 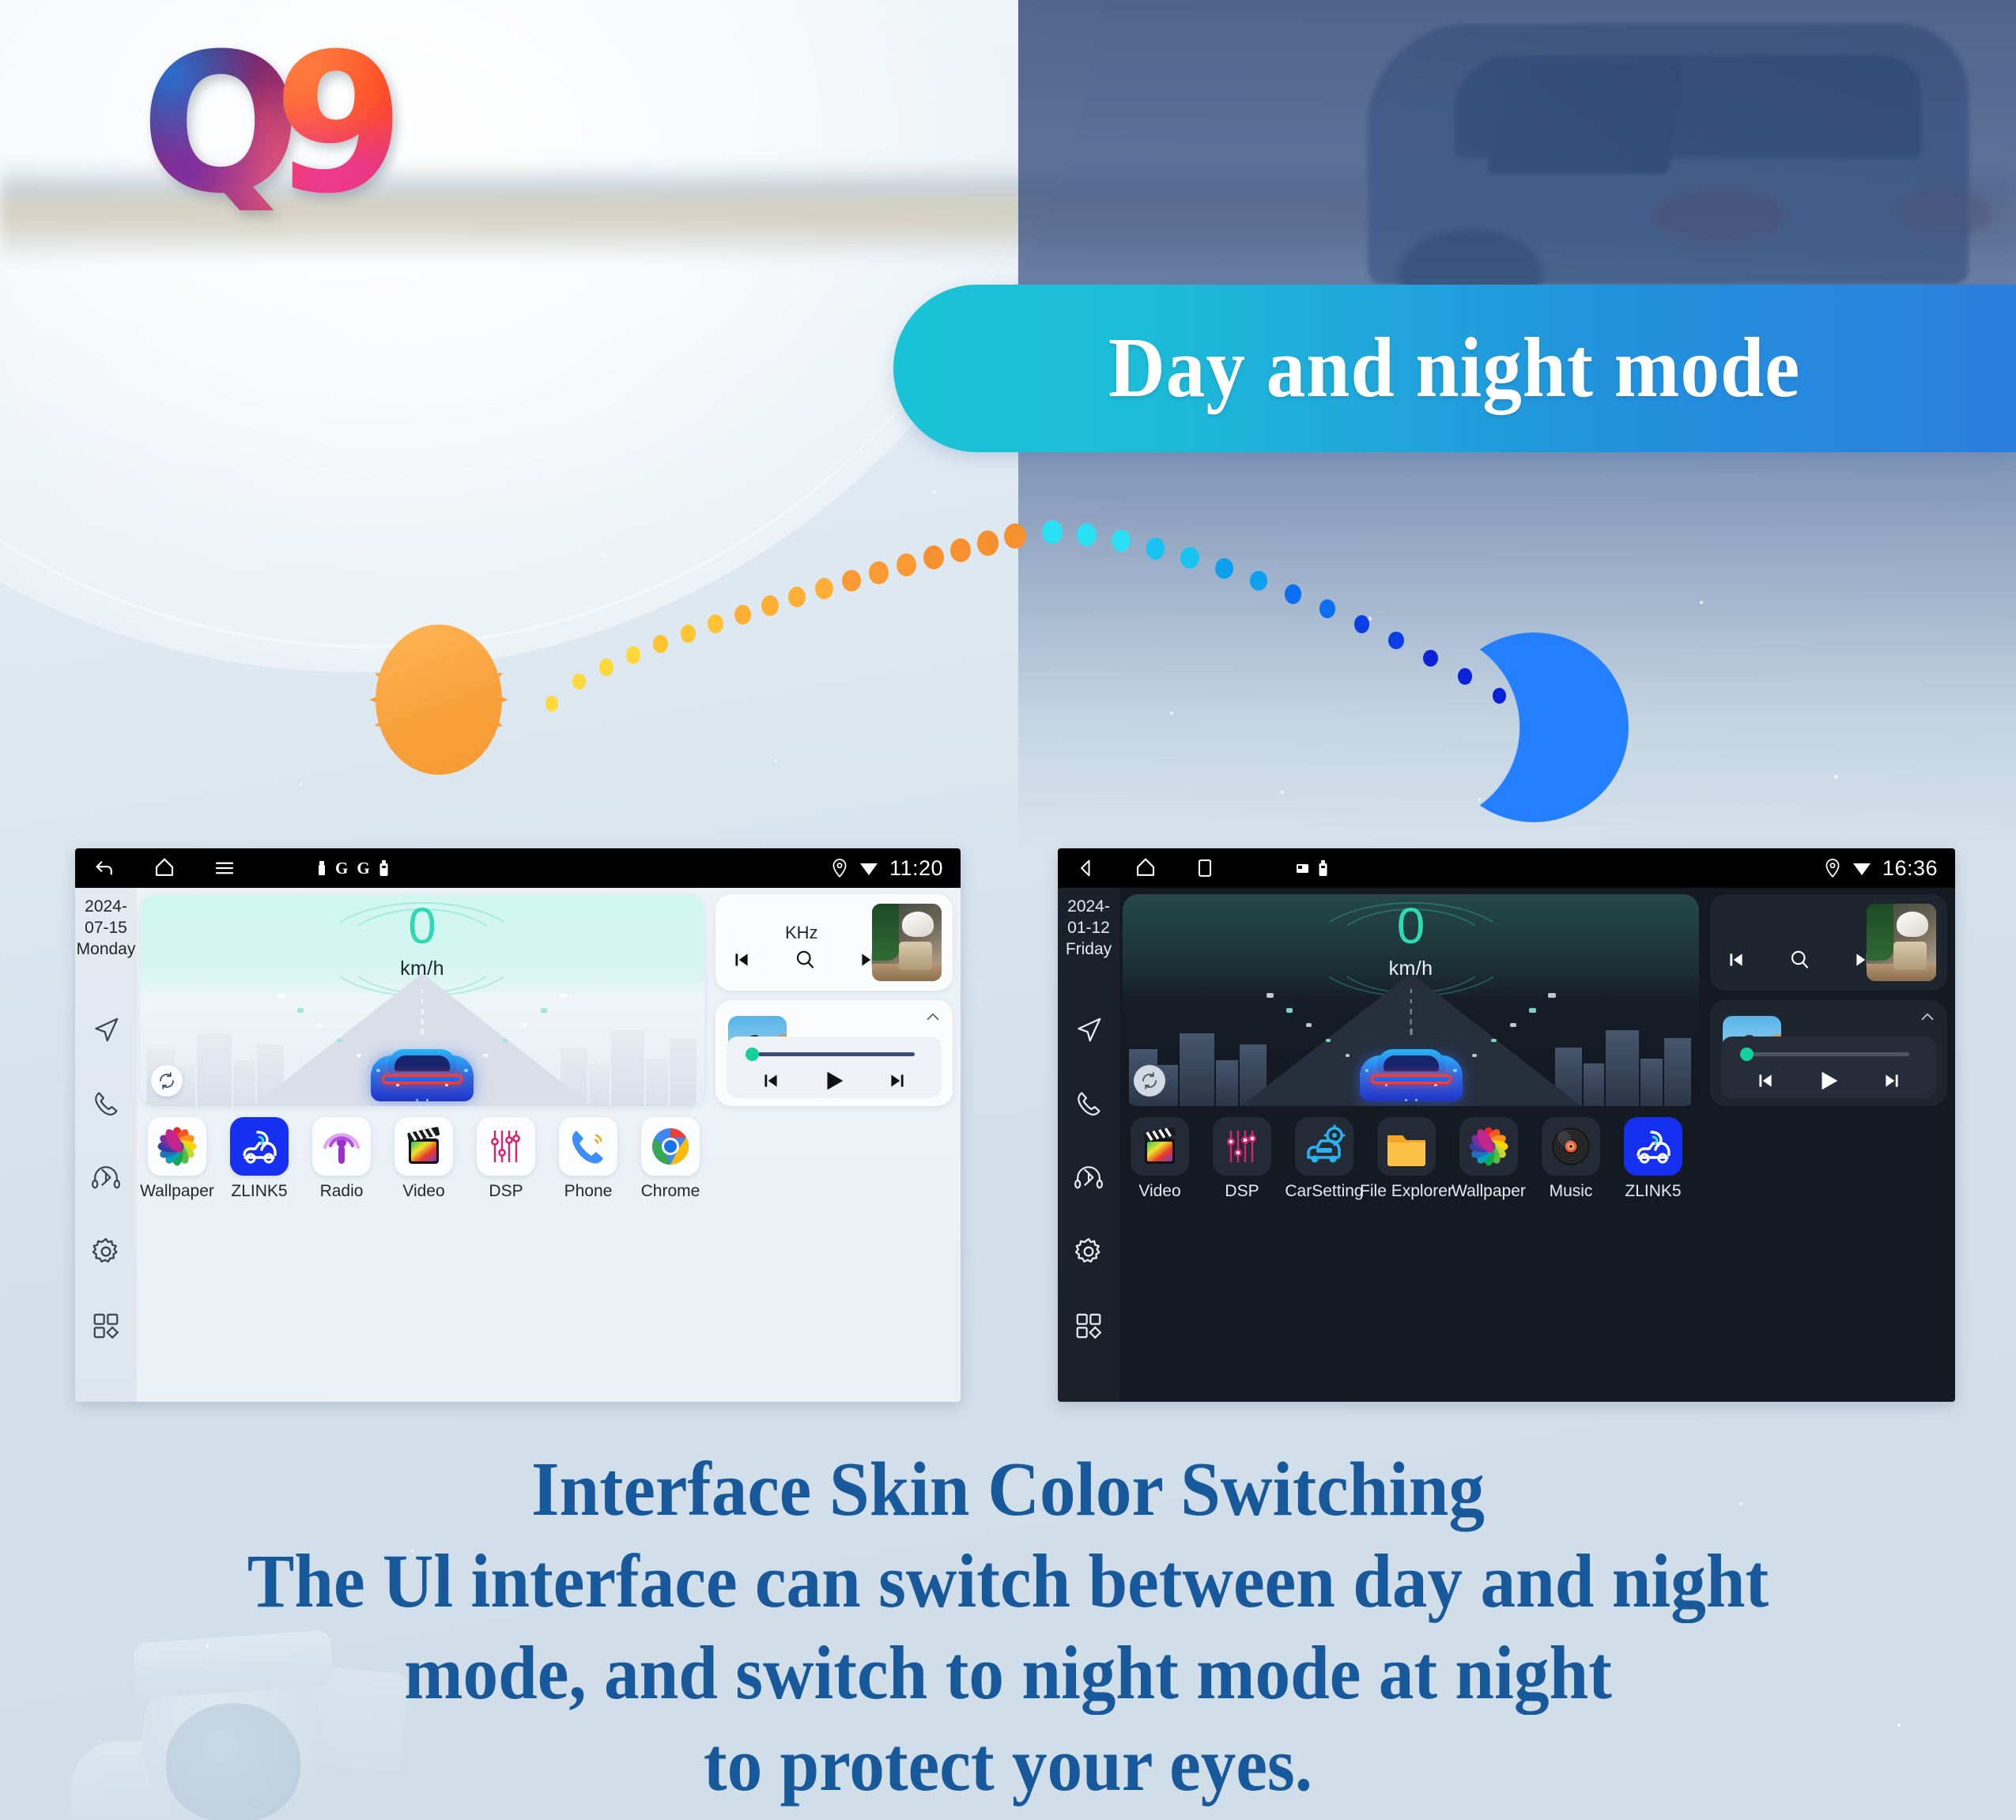 I want to click on dock-item-file-explorer: File Explorer, so click(x=1406, y=1159).